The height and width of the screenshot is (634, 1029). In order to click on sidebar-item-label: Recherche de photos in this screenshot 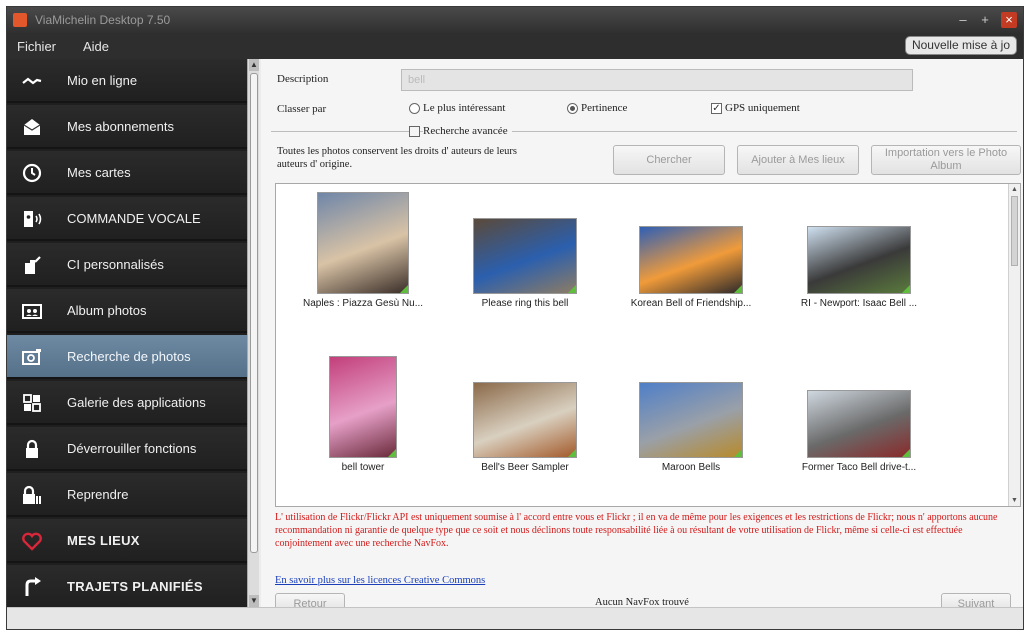, I will do `click(129, 356)`.